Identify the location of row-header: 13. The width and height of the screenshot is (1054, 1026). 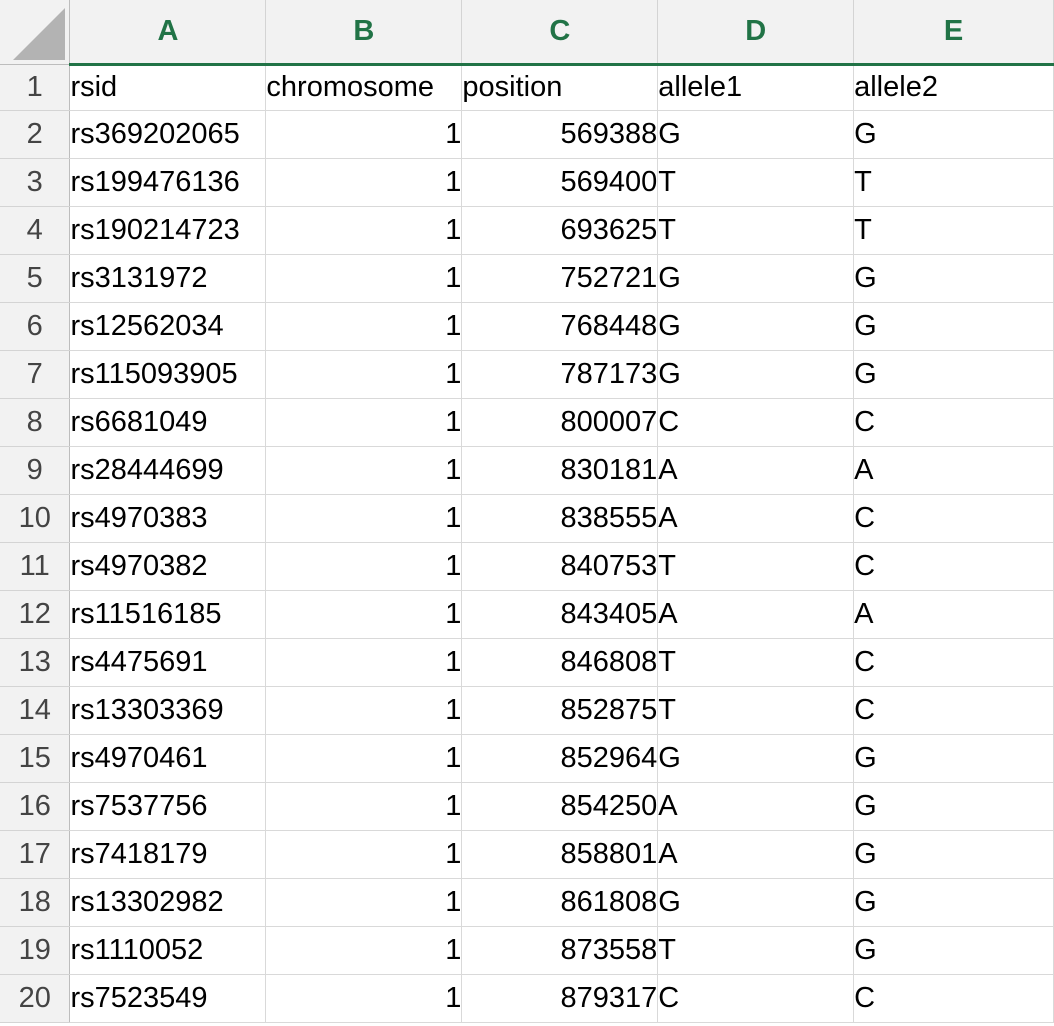
(35, 662).